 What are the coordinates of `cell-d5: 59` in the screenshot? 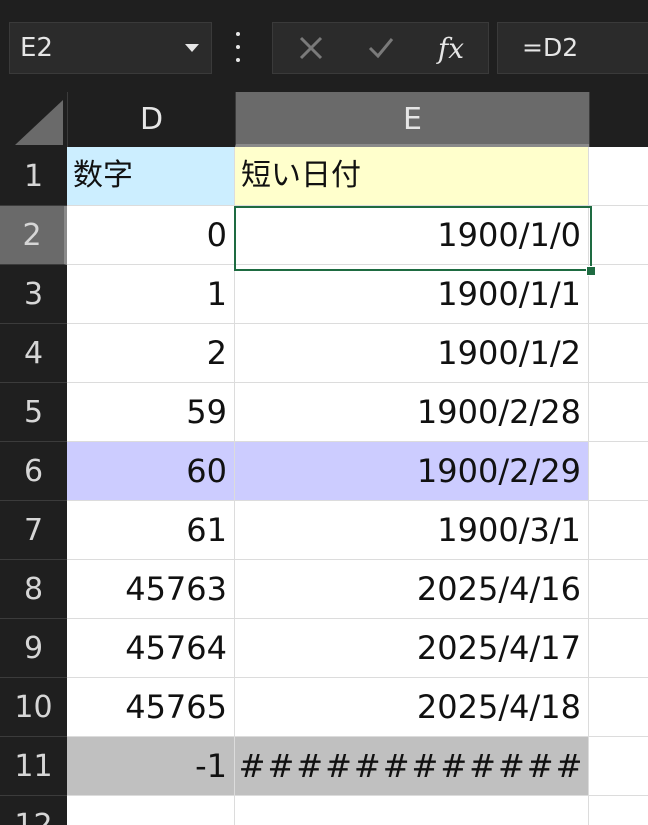 It's located at (151, 412).